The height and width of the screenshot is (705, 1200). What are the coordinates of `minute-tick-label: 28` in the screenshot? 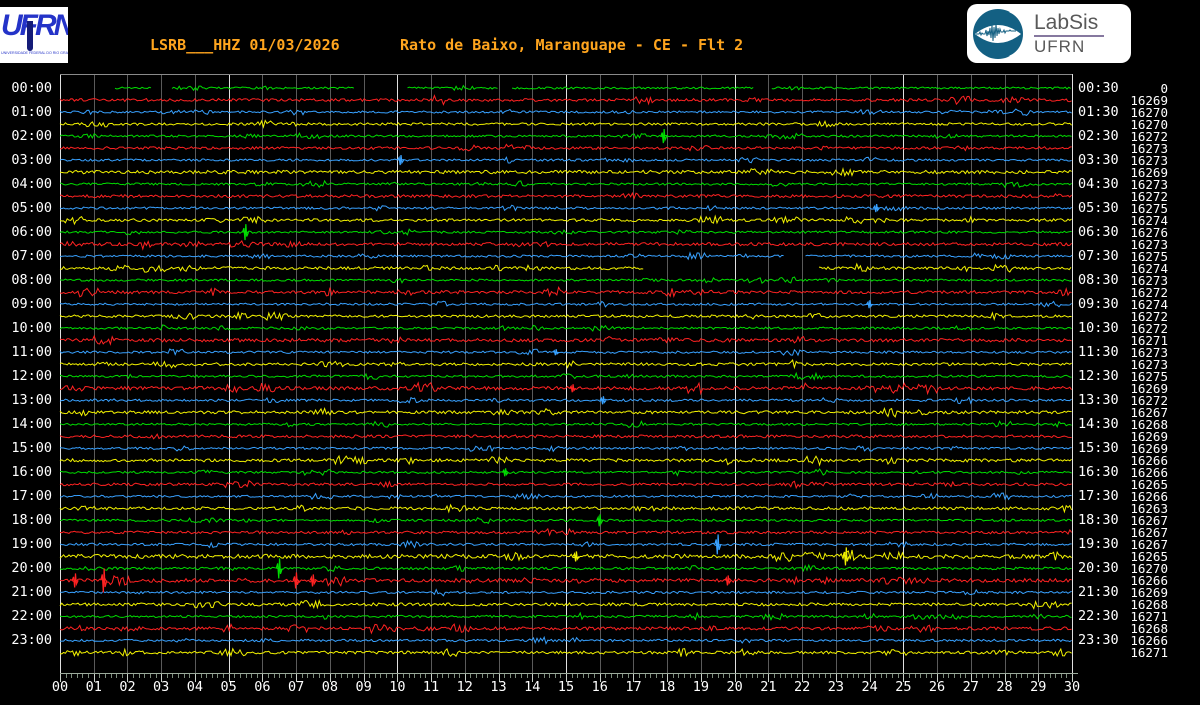 It's located at (1004, 687).